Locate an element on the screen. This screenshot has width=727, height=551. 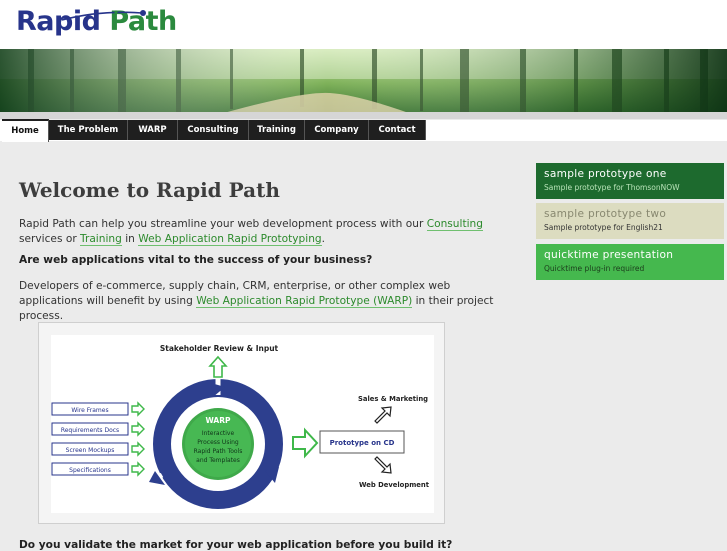
logo-bar: Rapid Path is located at coordinates (363, 24).